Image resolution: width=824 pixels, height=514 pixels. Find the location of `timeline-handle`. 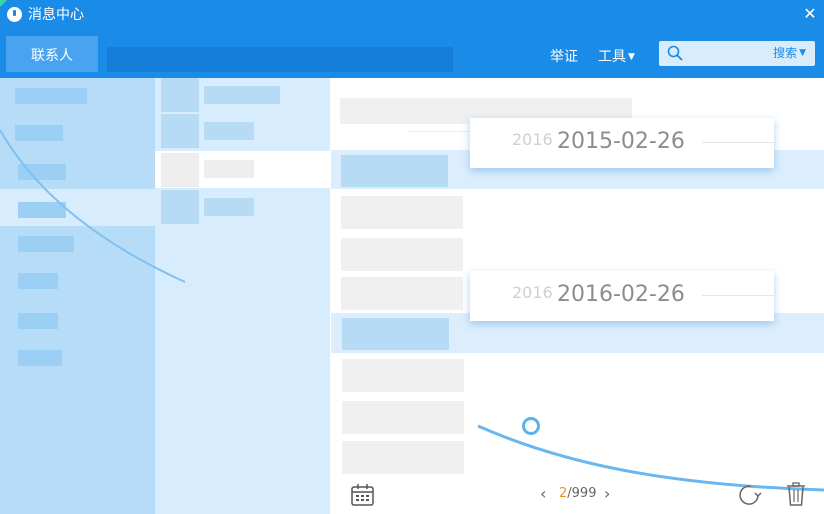

timeline-handle is located at coordinates (531, 426).